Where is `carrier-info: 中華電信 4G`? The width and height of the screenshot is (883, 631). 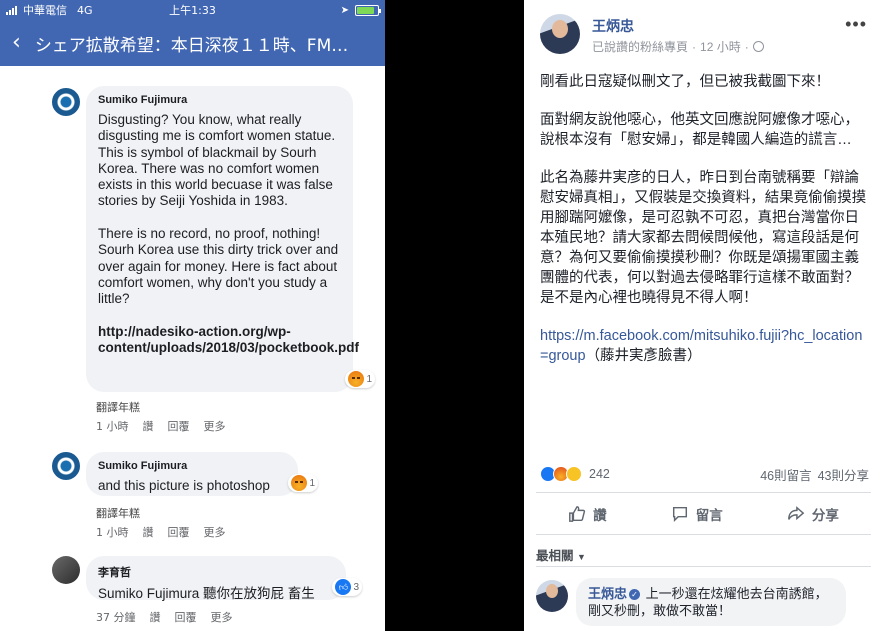 carrier-info: 中華電信 4G is located at coordinates (49, 10).